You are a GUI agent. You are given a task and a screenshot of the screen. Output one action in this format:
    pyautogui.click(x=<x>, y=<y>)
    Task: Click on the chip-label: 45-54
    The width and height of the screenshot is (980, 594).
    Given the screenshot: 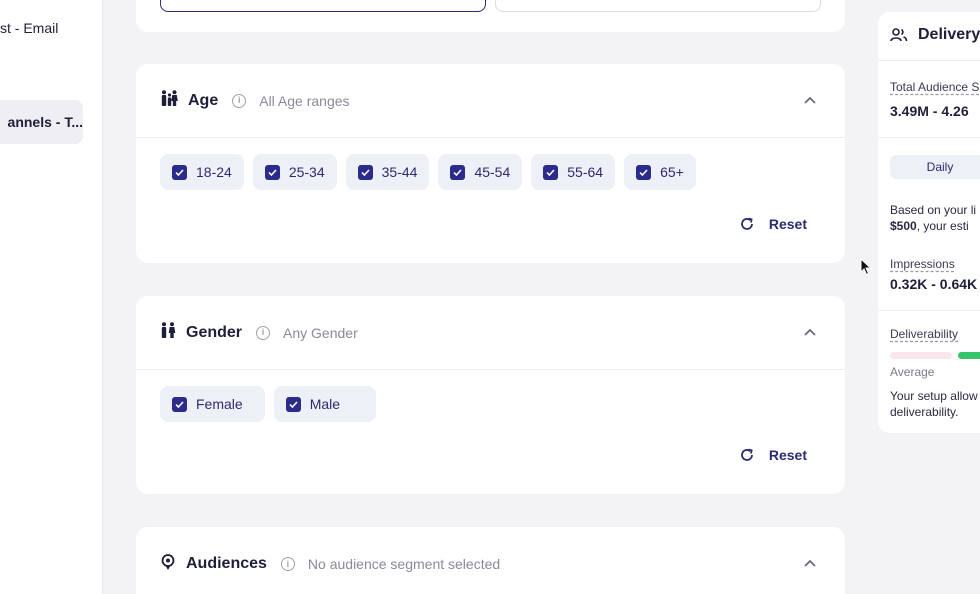 What is the action you would take?
    pyautogui.click(x=492, y=172)
    